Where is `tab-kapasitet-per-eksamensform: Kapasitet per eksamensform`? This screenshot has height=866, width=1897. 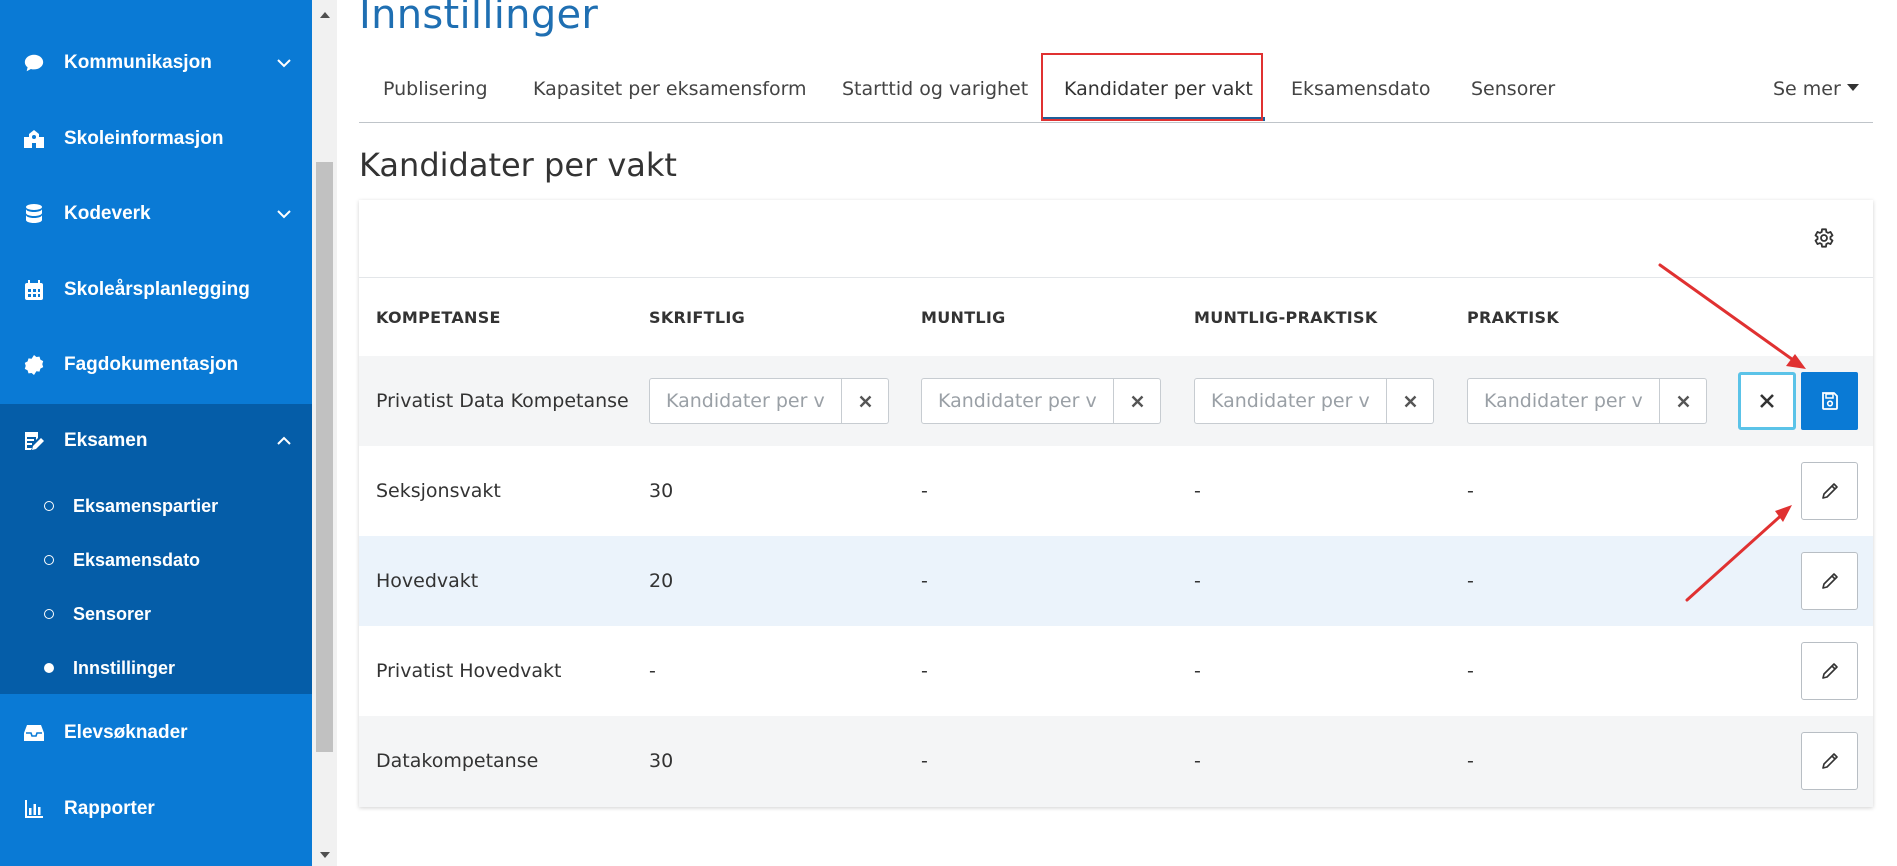
tab-kapasitet-per-eksamensform: Kapasitet per eksamensform is located at coordinates (670, 89).